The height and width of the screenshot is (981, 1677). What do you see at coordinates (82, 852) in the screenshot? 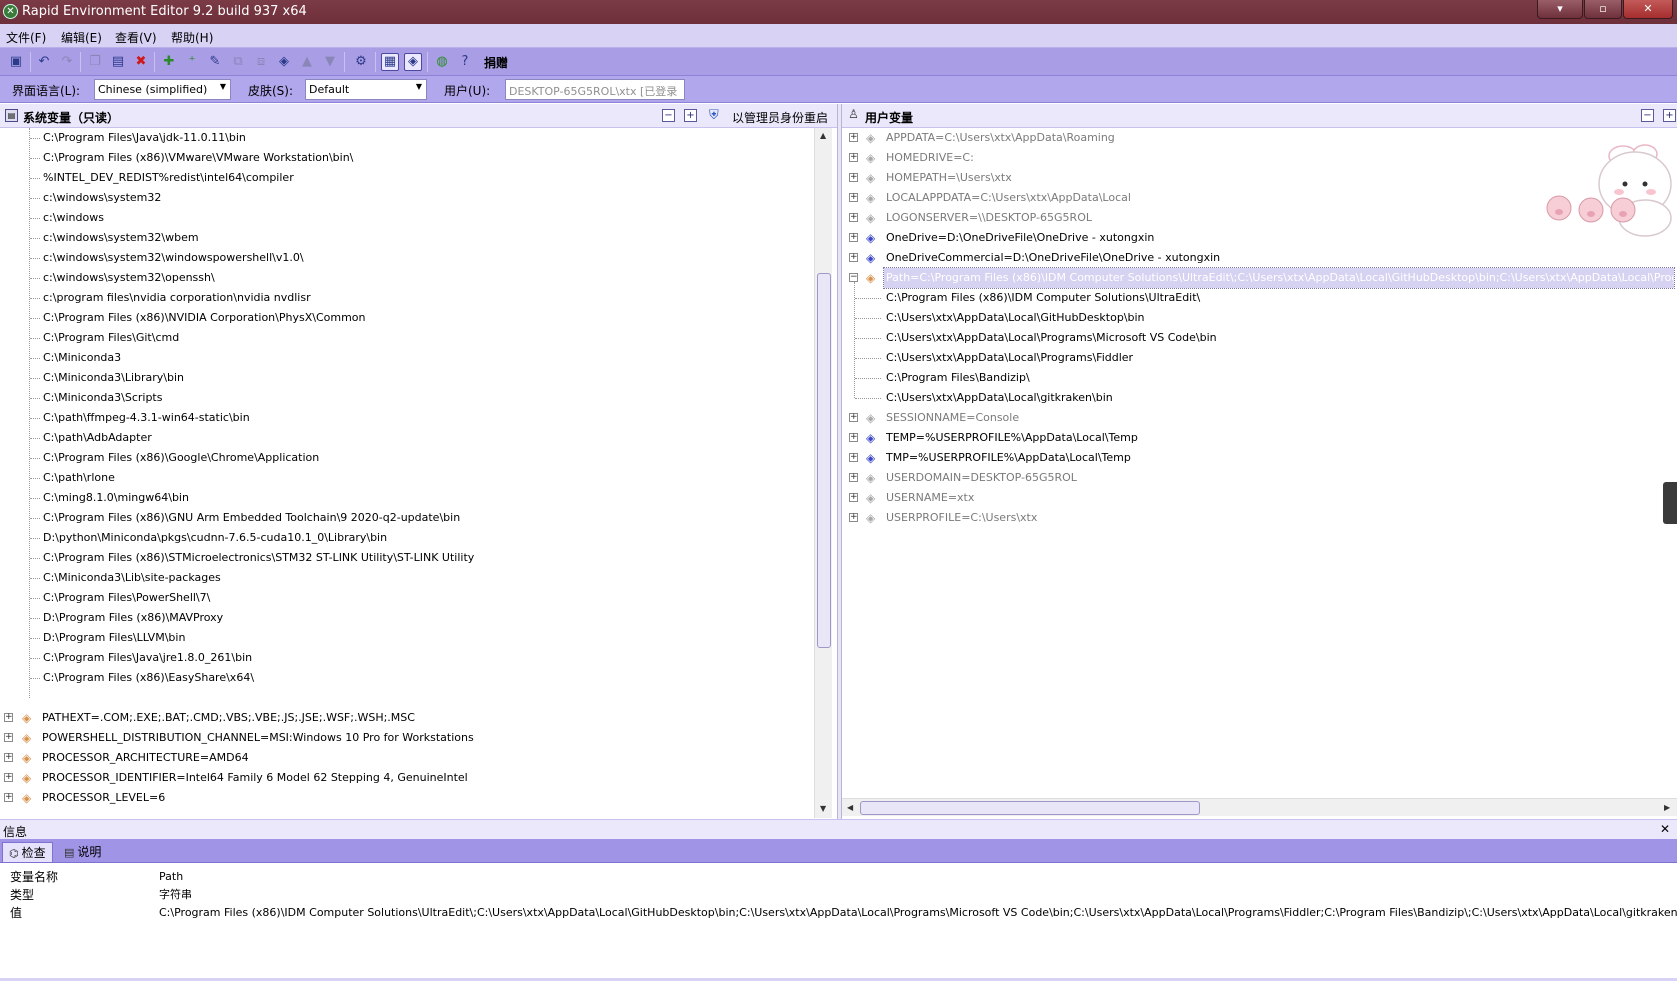
I see `tab-description: ▤ 说明` at bounding box center [82, 852].